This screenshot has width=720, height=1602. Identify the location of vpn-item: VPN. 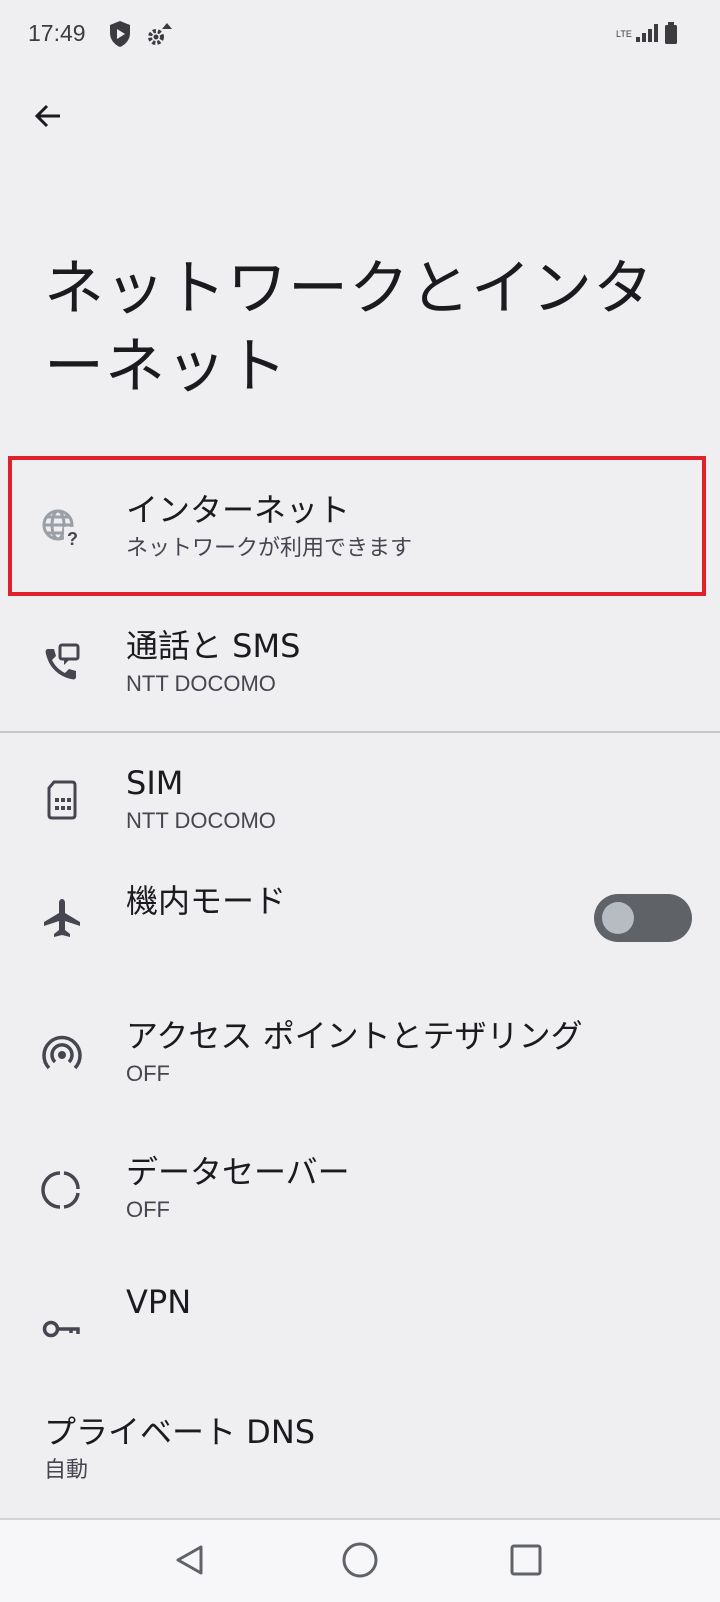
(360, 1325).